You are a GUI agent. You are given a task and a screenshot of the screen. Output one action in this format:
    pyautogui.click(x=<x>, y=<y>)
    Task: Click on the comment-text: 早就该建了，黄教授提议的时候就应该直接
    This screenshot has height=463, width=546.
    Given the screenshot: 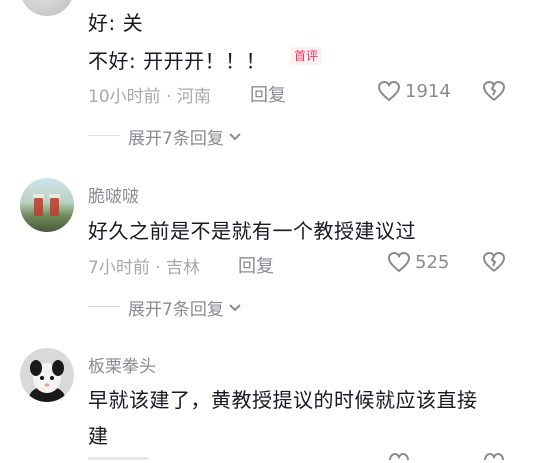 What is the action you would take?
    pyautogui.click(x=283, y=400)
    